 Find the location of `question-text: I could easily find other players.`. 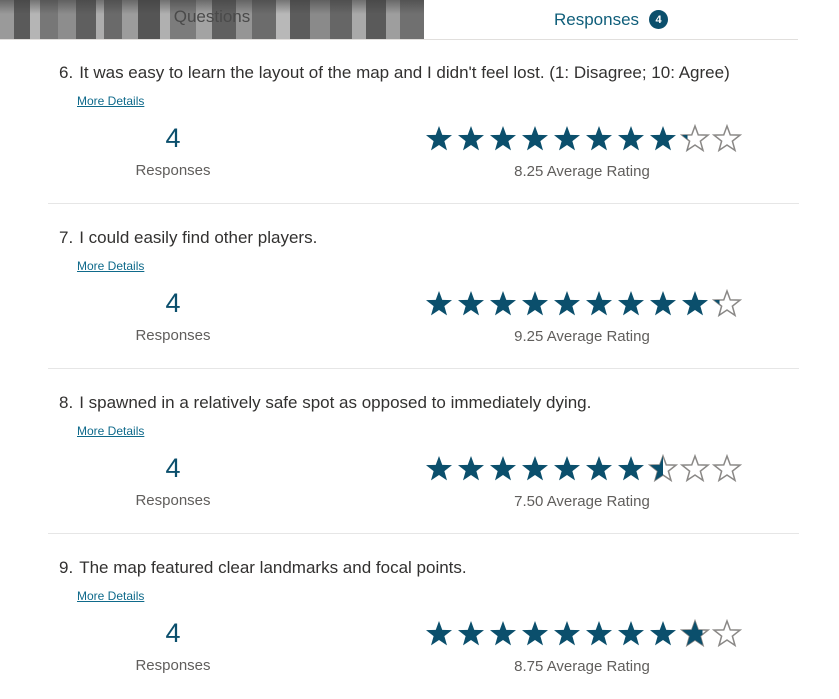

question-text: I could easily find other players. is located at coordinates (198, 237).